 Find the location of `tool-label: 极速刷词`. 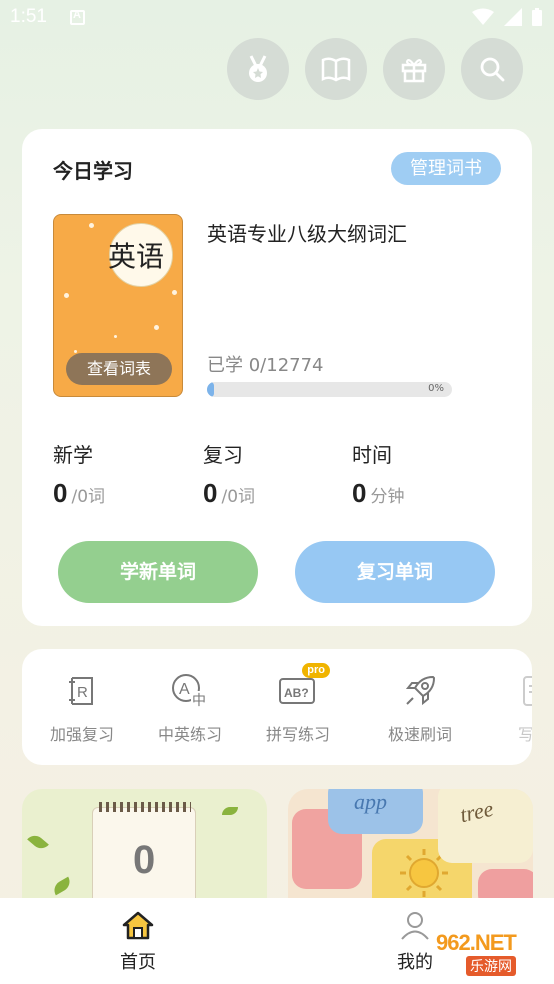

tool-label: 极速刷词 is located at coordinates (419, 734).